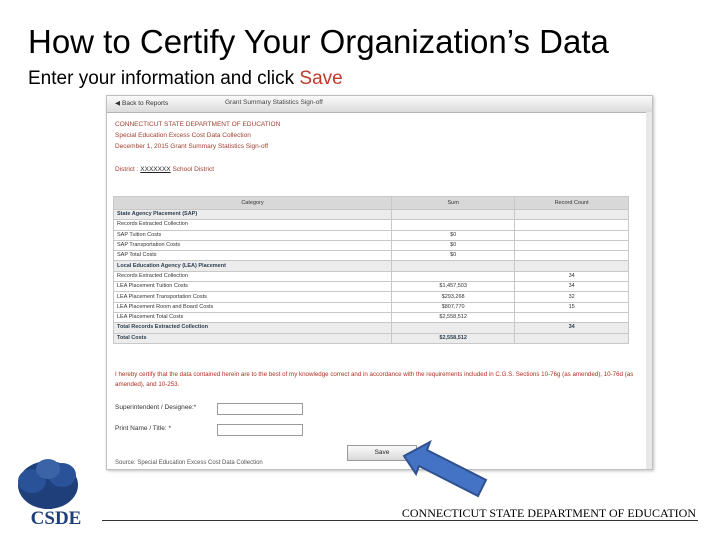  Describe the element at coordinates (453, 203) in the screenshot. I see `column-header-sum: Sum` at that location.